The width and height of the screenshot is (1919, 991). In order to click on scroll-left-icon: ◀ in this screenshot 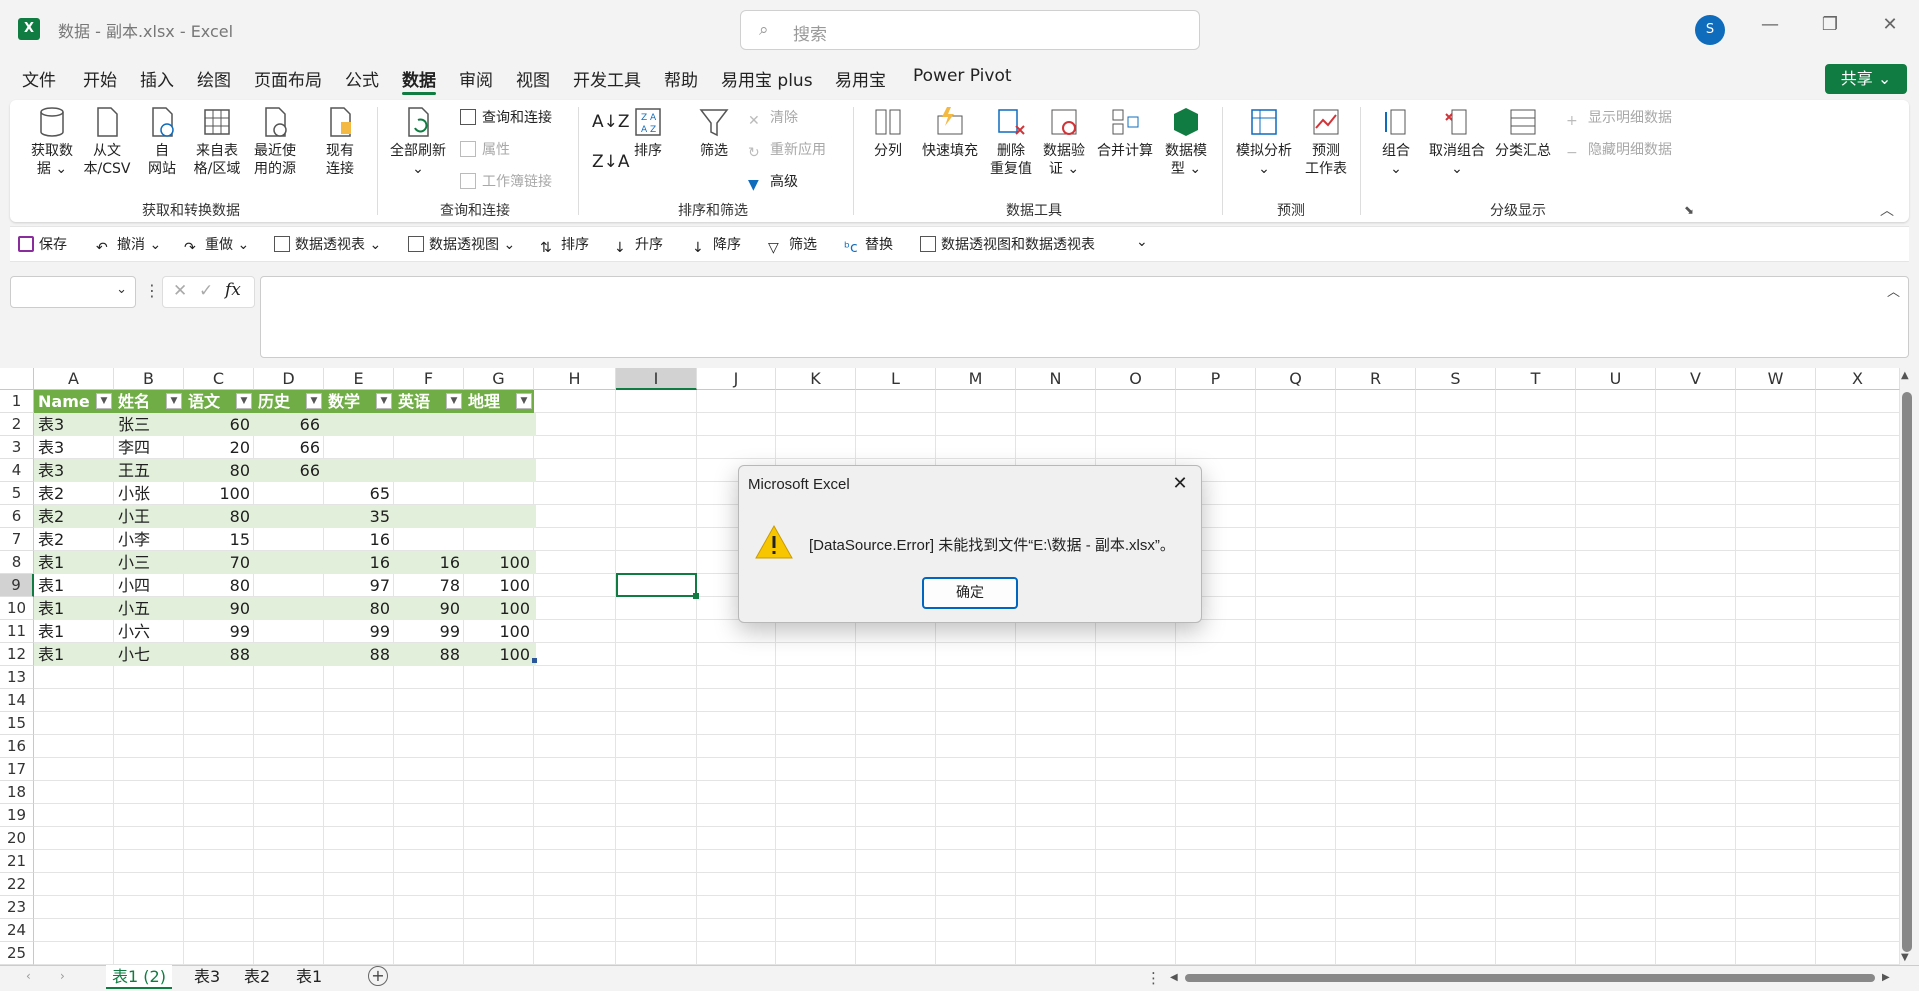, I will do `click(1174, 977)`.